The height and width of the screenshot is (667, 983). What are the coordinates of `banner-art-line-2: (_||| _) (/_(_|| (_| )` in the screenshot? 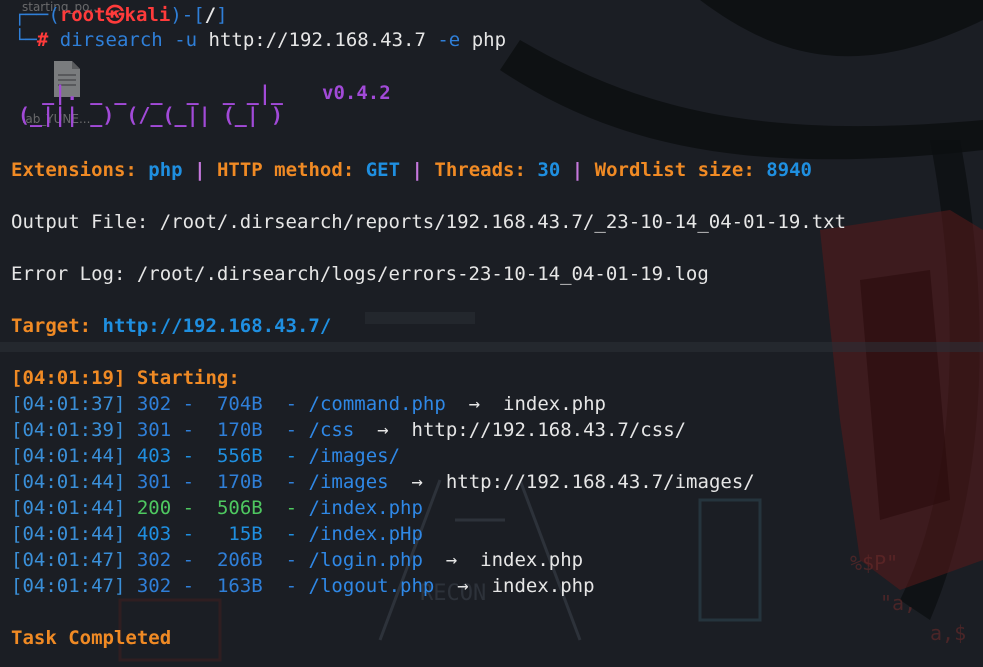 It's located at (150, 115).